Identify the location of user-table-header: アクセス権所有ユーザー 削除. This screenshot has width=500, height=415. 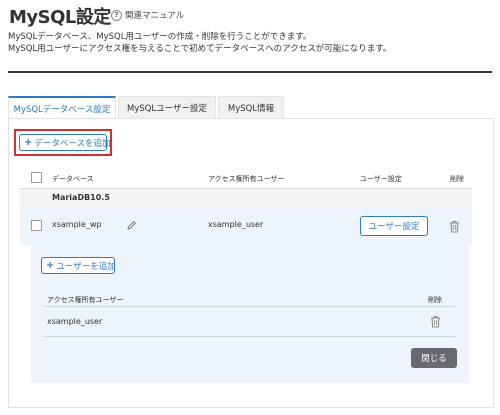
(249, 300).